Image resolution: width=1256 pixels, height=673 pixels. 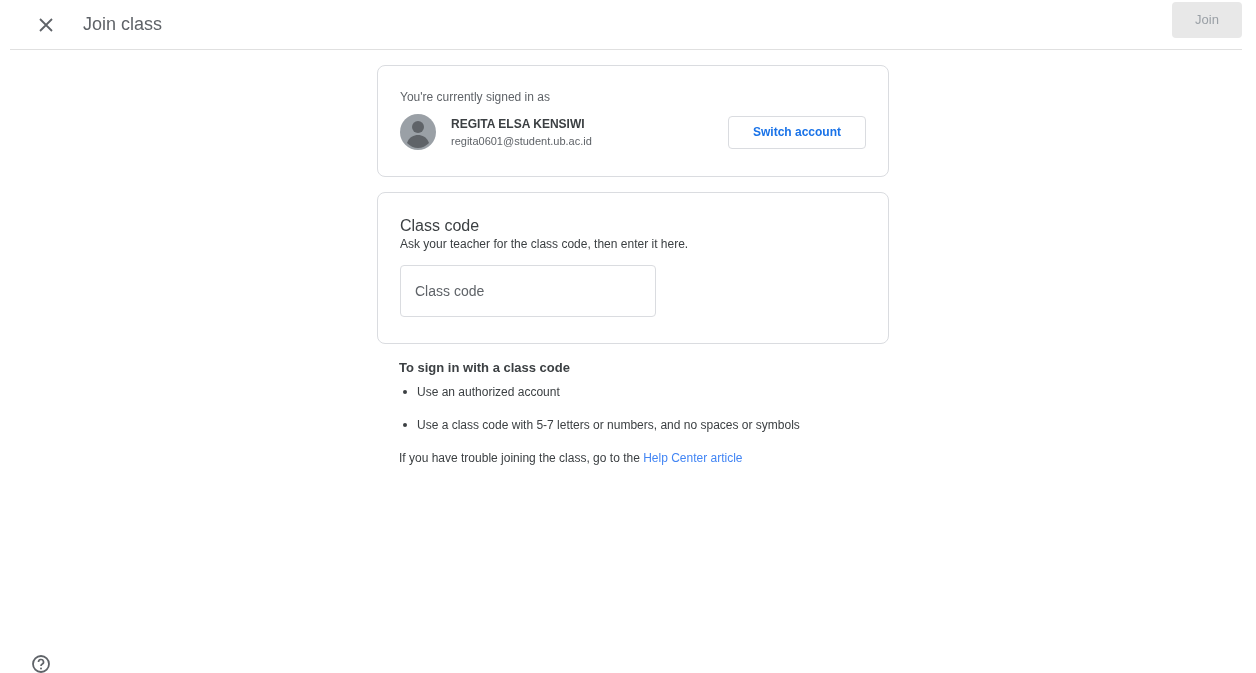 I want to click on switch-account-button: Switch account, so click(x=797, y=132).